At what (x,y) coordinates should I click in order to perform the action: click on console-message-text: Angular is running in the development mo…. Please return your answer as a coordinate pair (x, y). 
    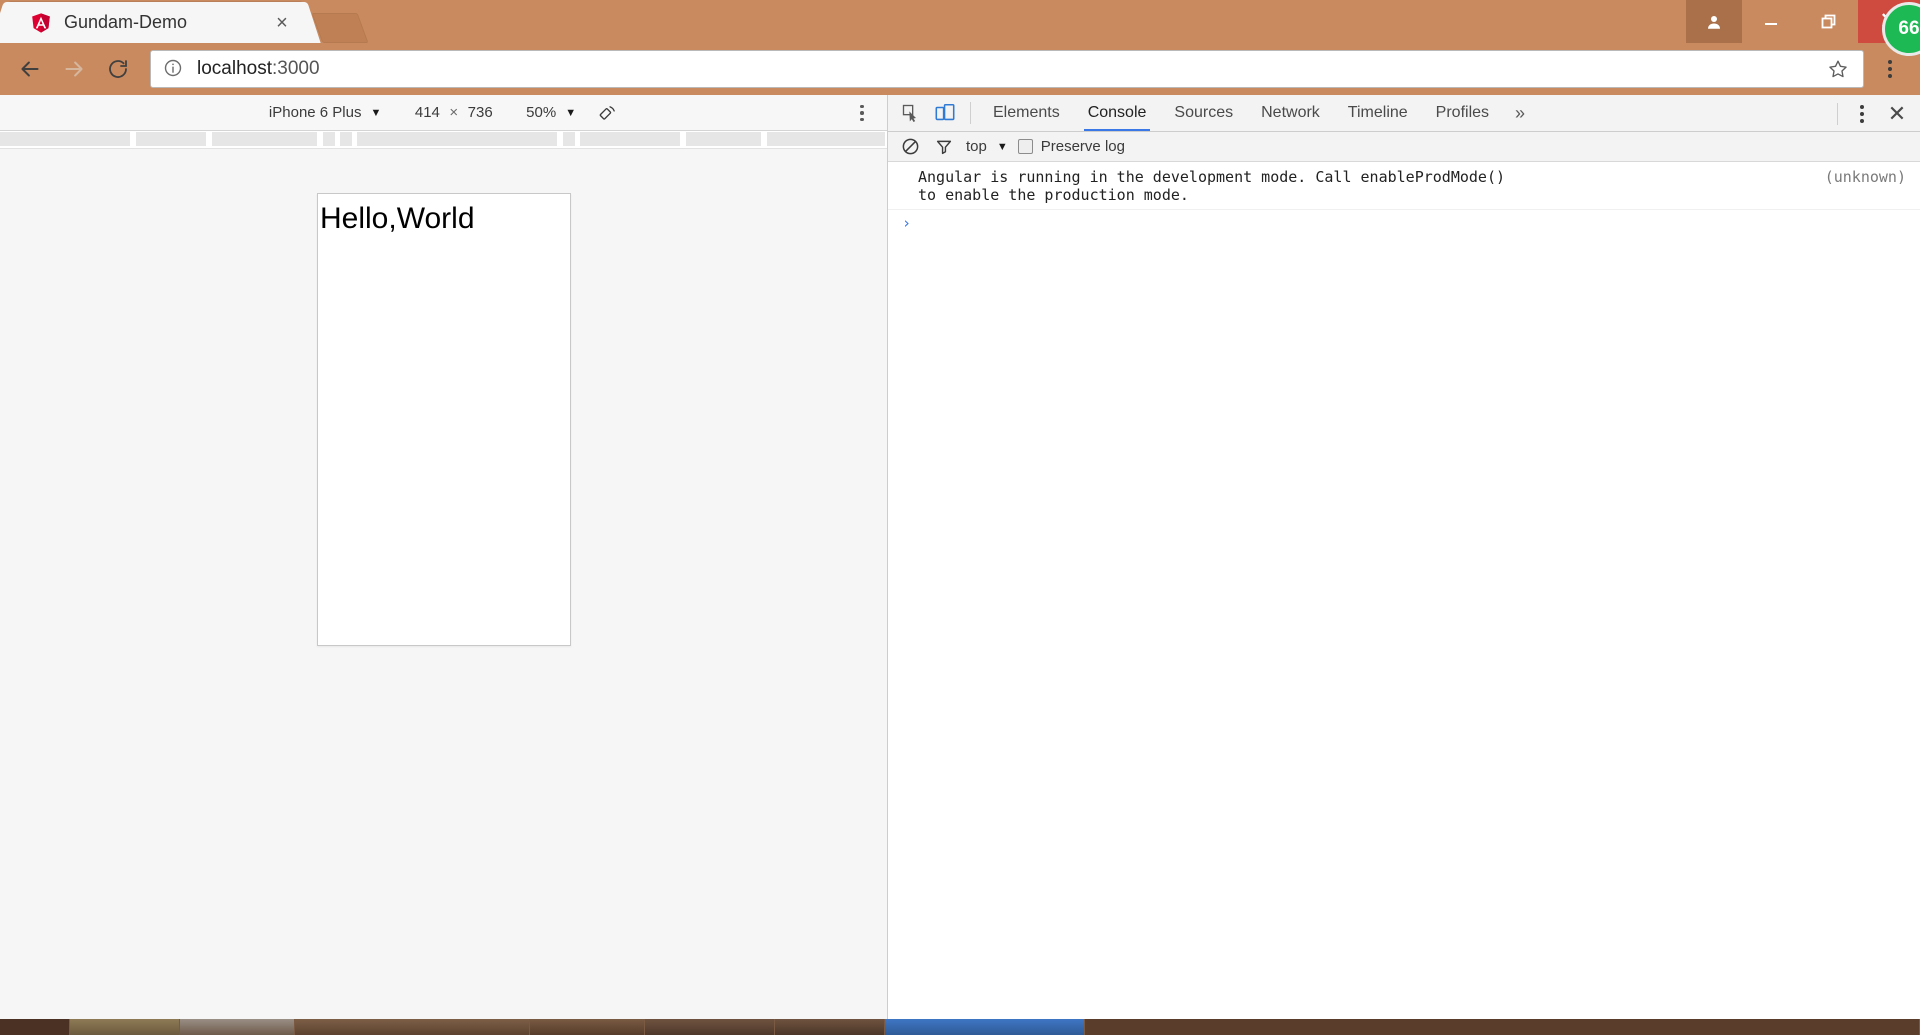
    Looking at the image, I should click on (1211, 186).